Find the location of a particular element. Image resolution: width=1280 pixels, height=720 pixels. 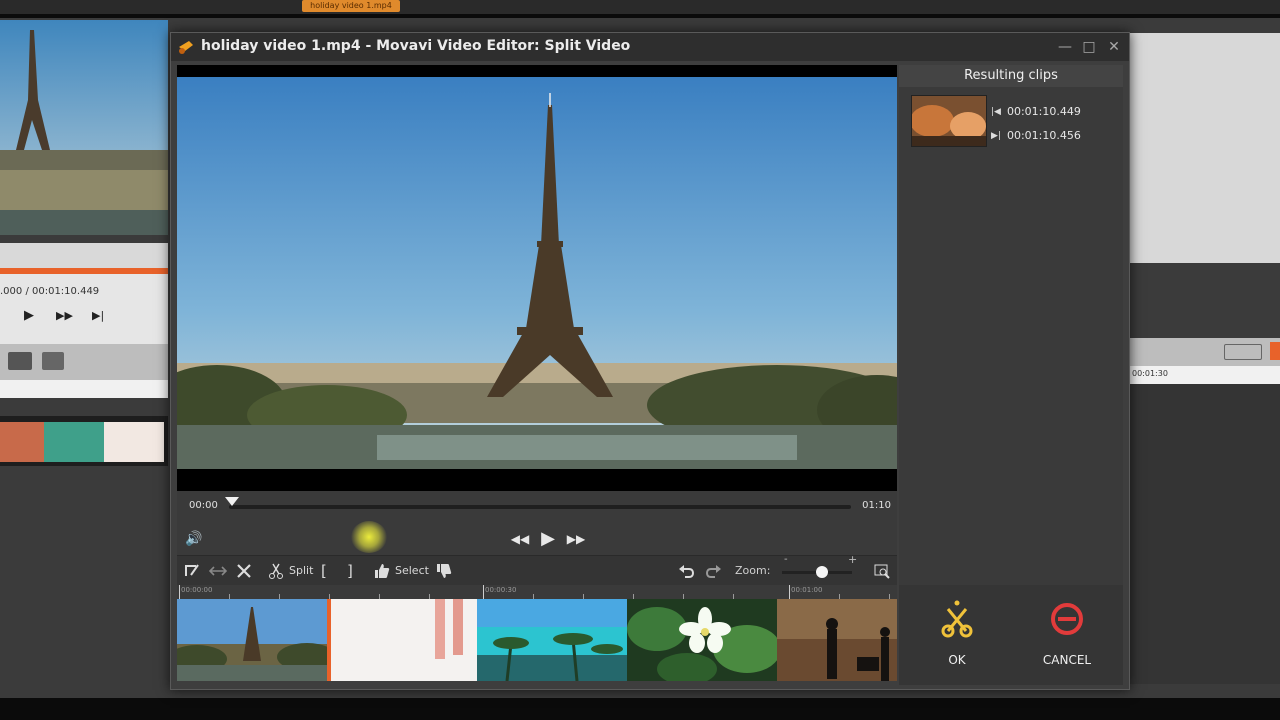

scissors-ok-icon is located at coordinates (957, 619).